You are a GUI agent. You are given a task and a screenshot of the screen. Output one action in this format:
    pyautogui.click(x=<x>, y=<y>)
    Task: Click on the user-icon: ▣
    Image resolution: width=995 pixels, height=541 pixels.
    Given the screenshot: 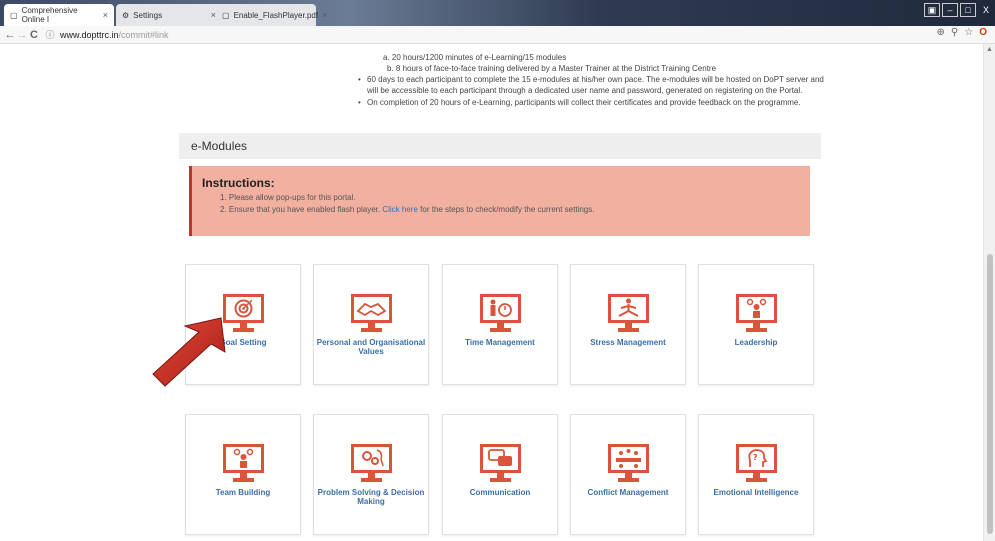 What is the action you would take?
    pyautogui.click(x=932, y=10)
    